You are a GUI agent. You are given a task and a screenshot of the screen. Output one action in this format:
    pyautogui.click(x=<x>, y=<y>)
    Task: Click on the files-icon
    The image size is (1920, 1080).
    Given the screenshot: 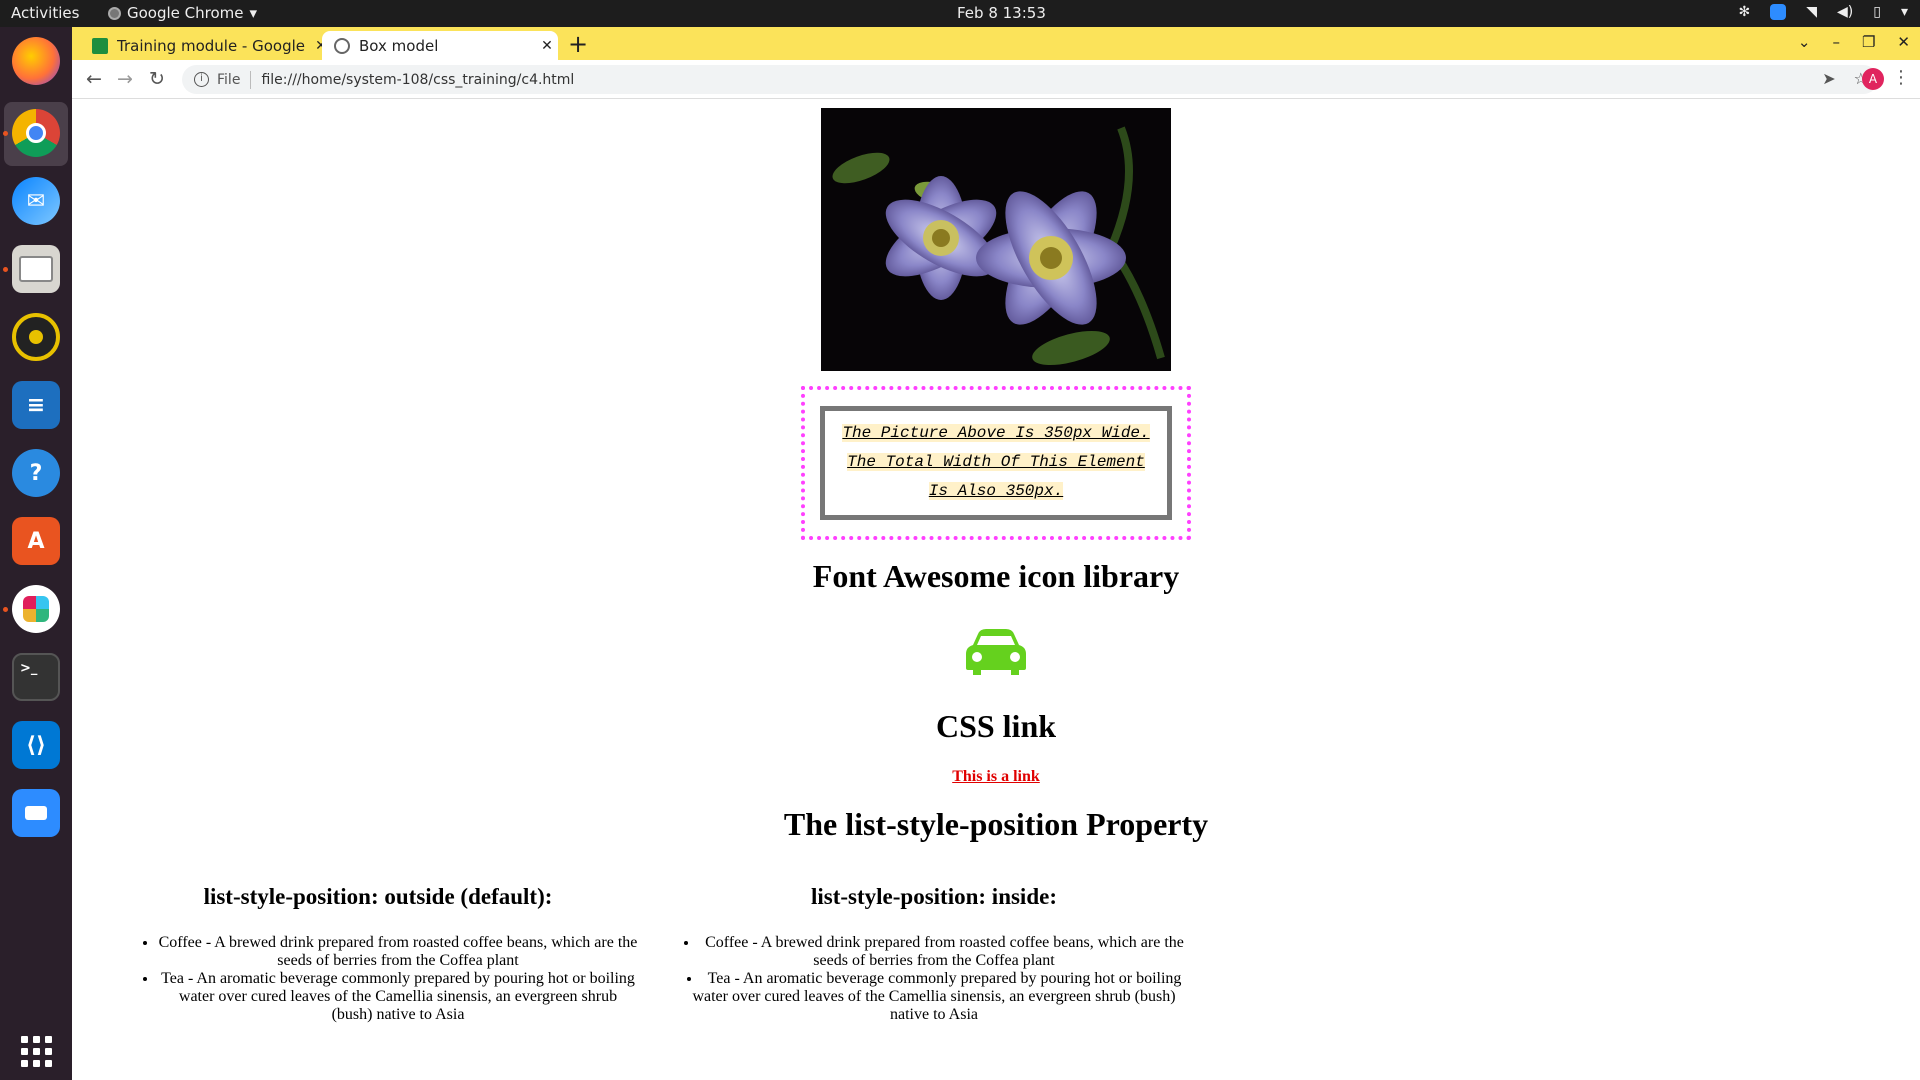 What is the action you would take?
    pyautogui.click(x=36, y=269)
    